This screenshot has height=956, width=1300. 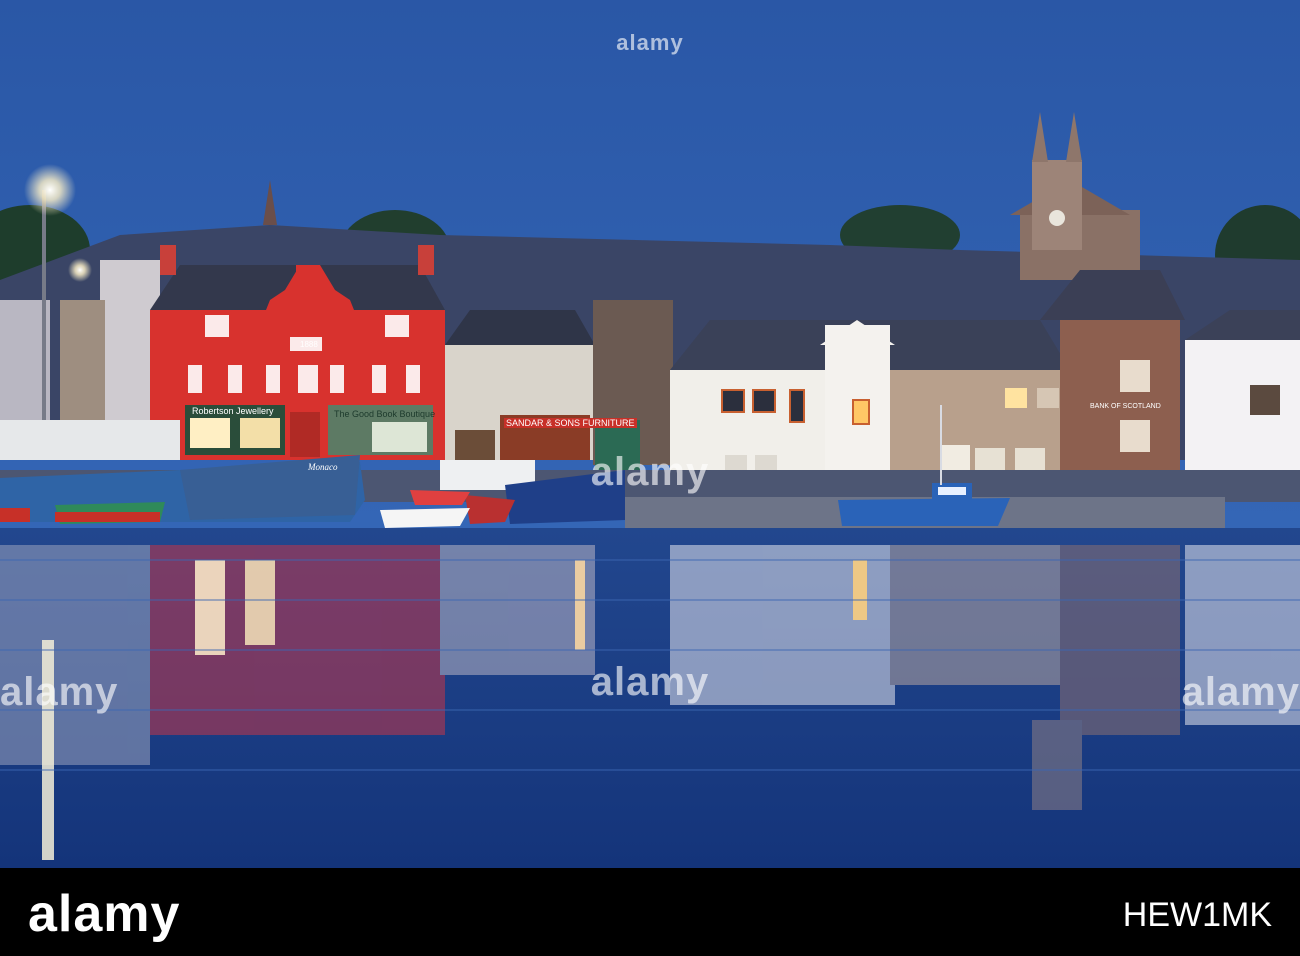 I want to click on shop-sign: SANDAR & SONS FURNITURE, so click(x=570, y=423).